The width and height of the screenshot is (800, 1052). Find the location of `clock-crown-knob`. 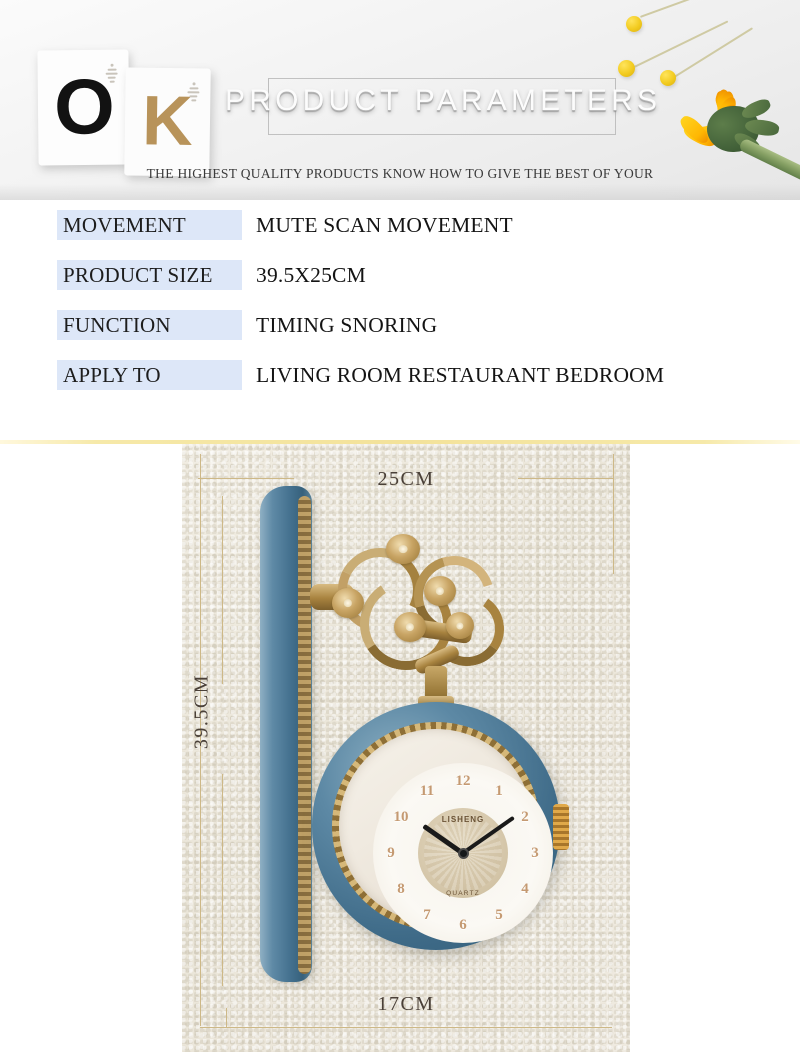

clock-crown-knob is located at coordinates (561, 827).